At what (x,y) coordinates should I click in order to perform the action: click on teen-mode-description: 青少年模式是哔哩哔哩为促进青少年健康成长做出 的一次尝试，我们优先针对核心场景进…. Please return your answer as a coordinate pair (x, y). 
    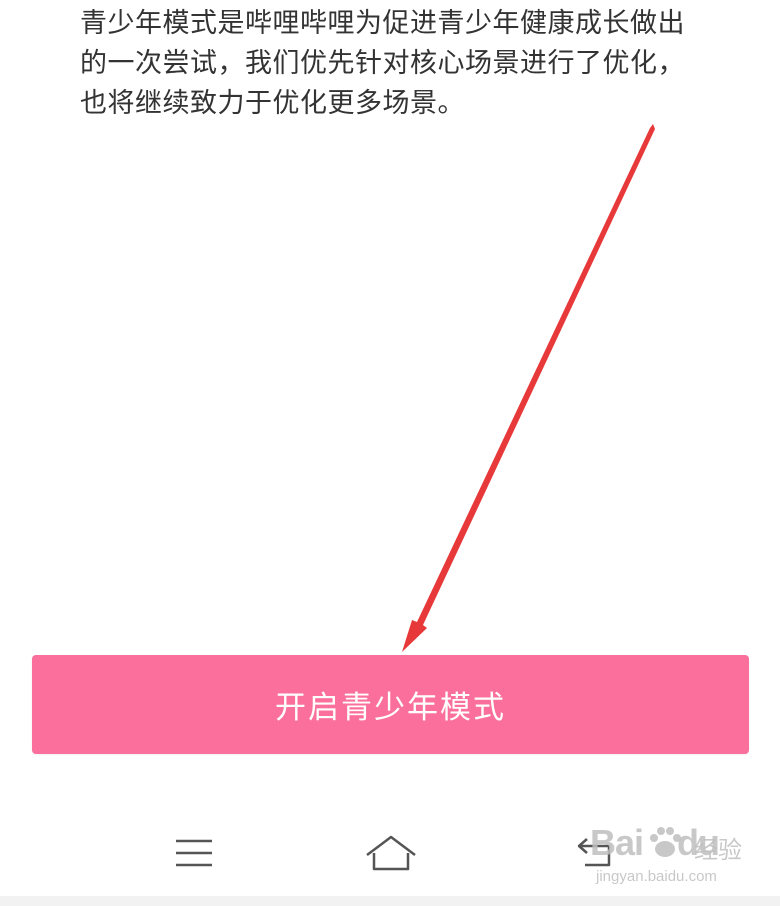
    Looking at the image, I should click on (400, 64).